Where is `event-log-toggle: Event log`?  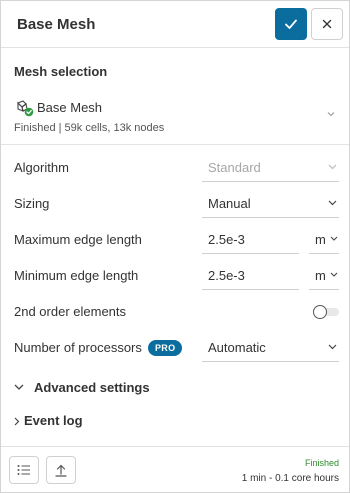 event-log-toggle: Event log is located at coordinates (114, 421).